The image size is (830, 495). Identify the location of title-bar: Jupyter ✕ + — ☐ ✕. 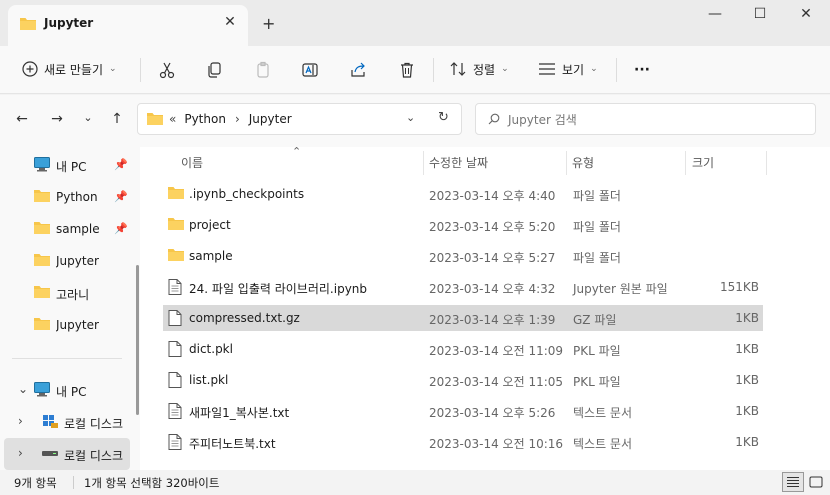
(415, 23).